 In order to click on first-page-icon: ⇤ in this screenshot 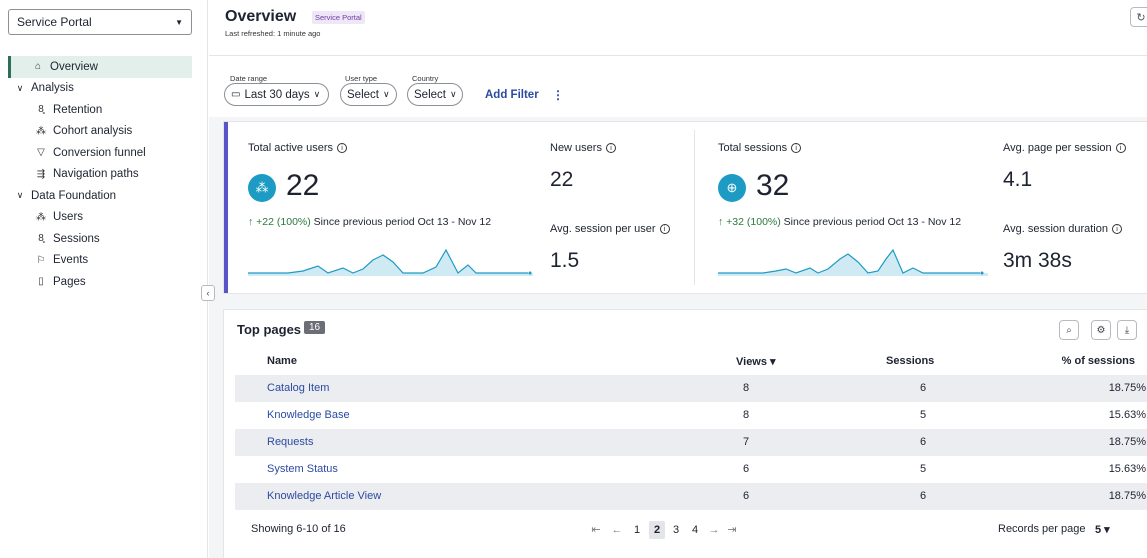, I will do `click(596, 530)`.